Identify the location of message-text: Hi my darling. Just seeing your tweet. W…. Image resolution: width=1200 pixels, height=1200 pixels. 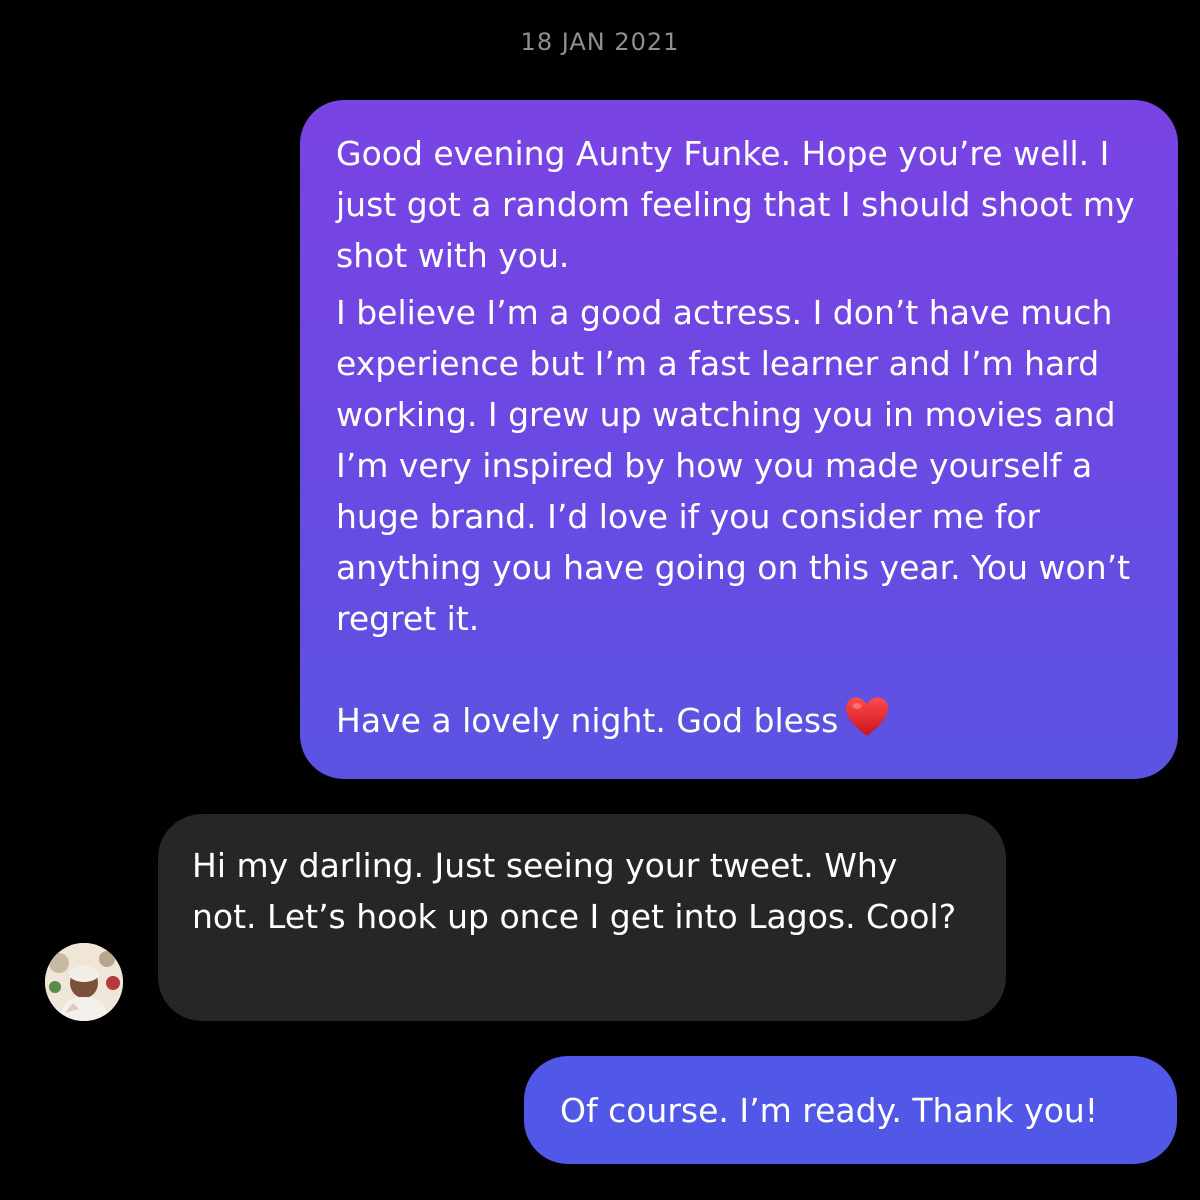
(574, 891).